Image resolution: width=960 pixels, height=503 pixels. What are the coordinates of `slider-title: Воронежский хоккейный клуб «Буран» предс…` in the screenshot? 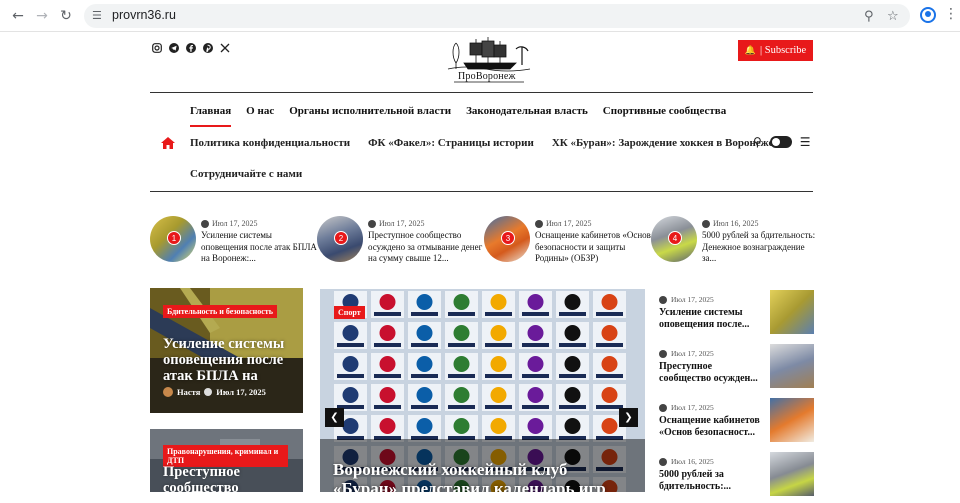 It's located at (483, 476).